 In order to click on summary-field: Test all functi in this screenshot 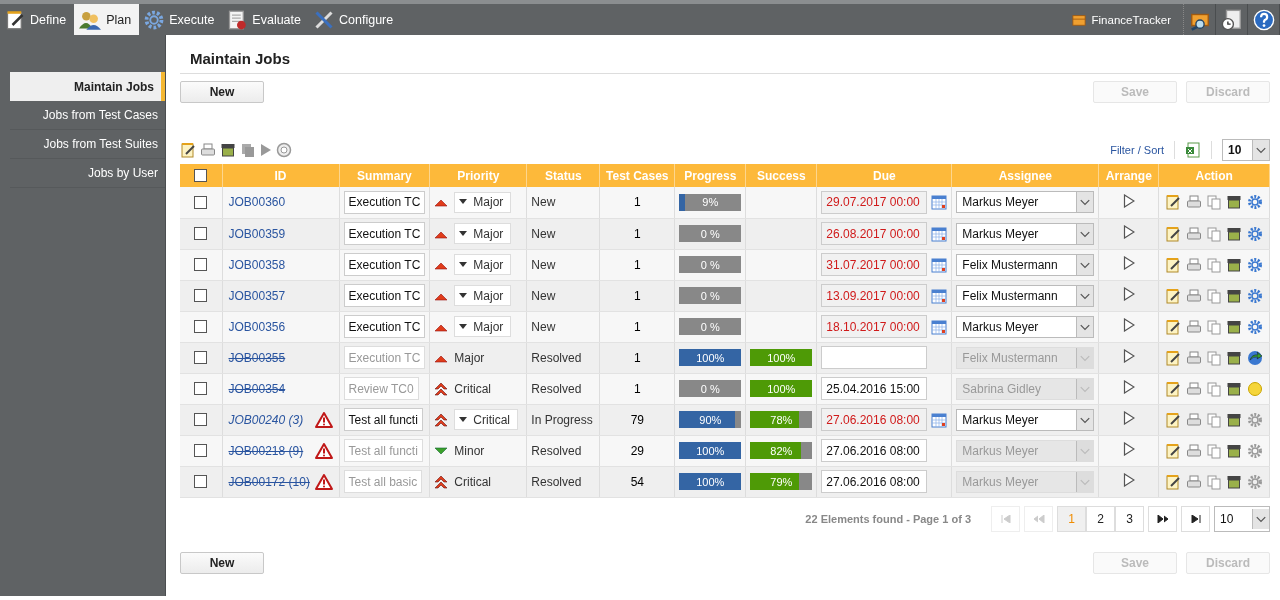, I will do `click(383, 419)`.